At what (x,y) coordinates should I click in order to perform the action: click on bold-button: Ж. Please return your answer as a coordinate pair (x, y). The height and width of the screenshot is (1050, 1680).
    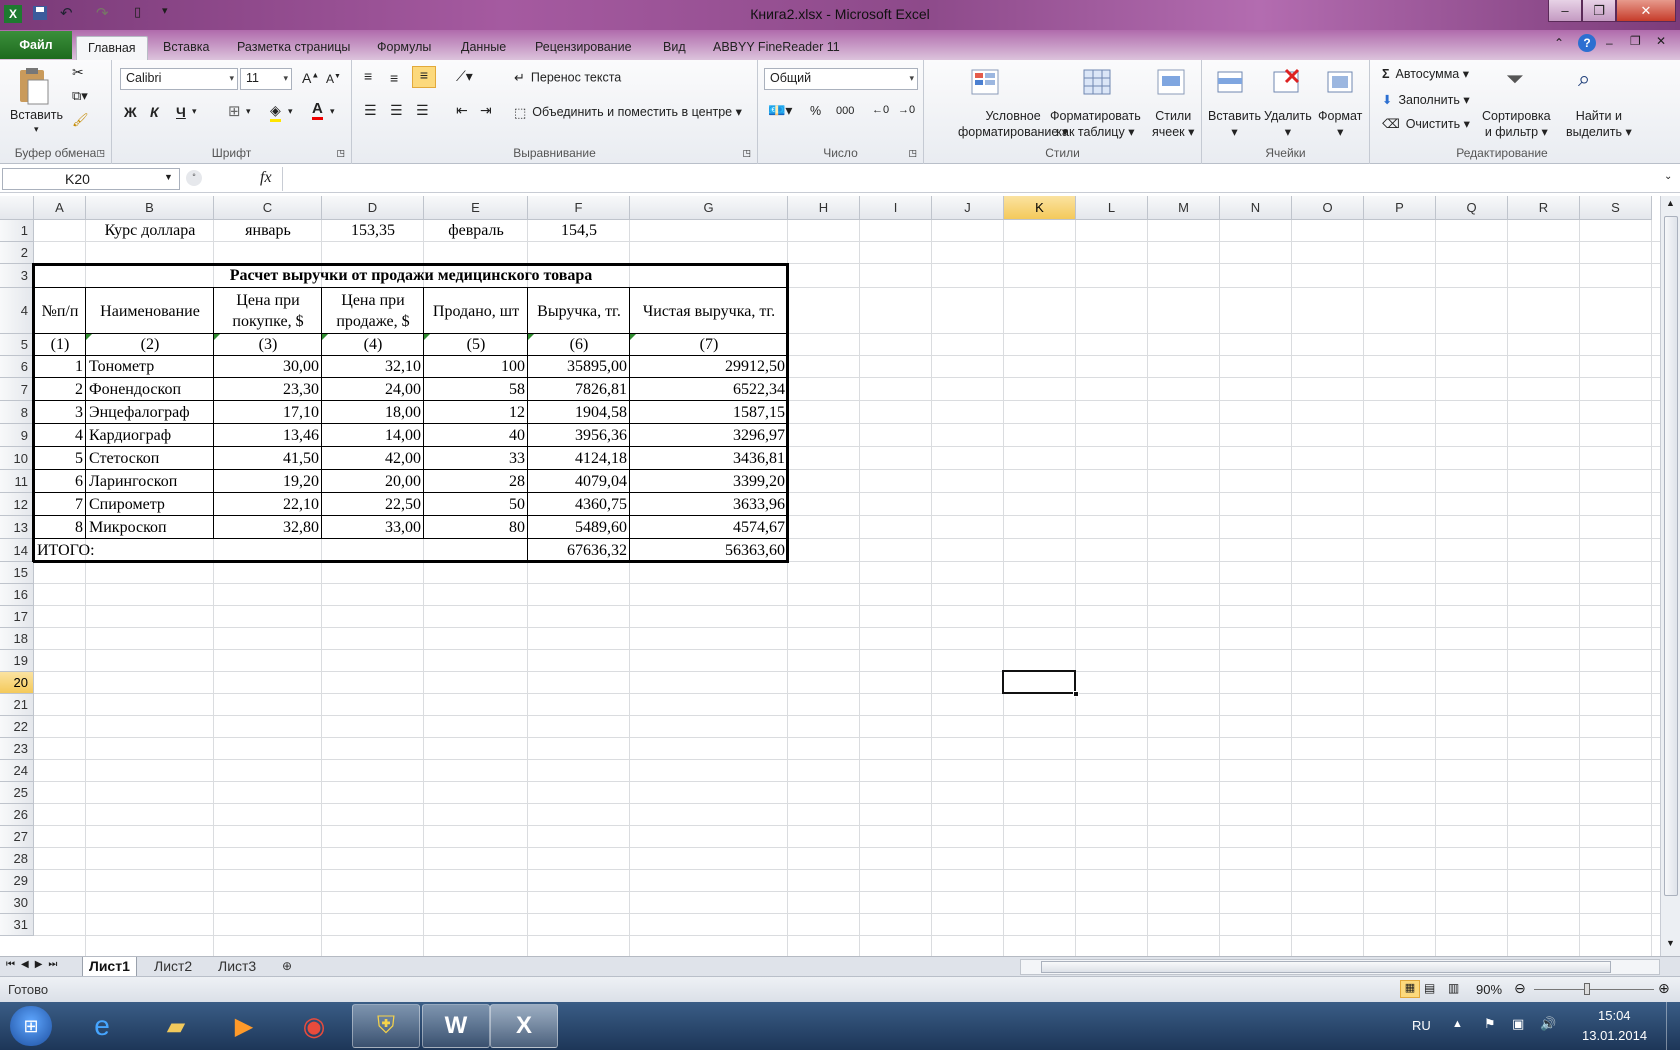
    Looking at the image, I should click on (130, 112).